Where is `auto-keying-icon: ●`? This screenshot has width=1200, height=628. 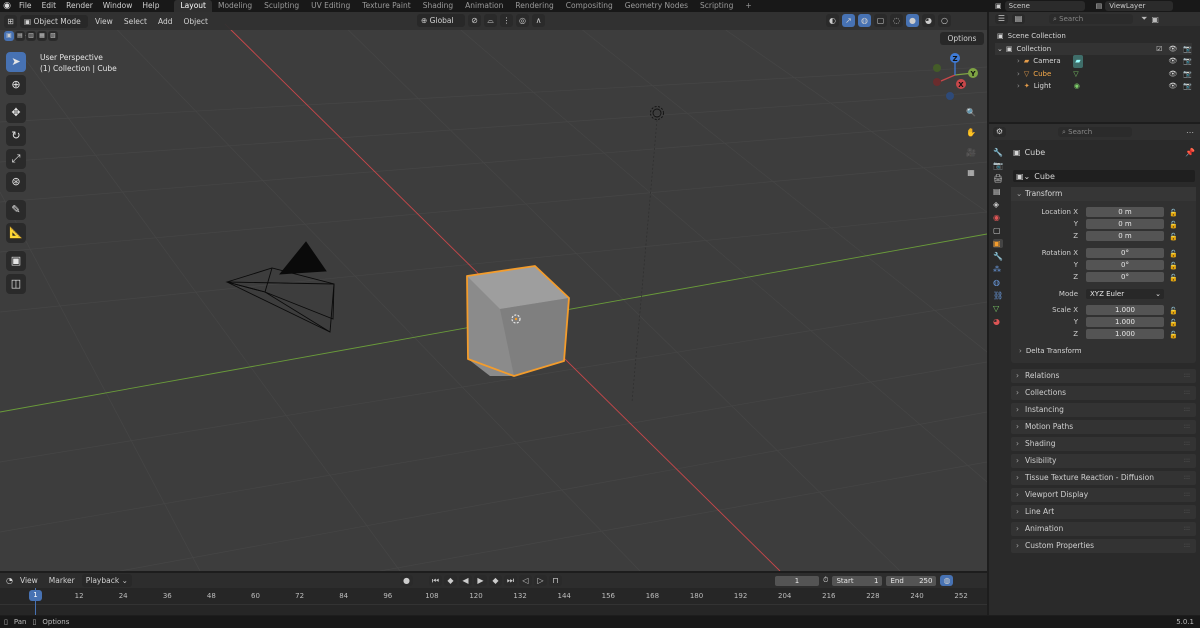 auto-keying-icon: ● is located at coordinates (406, 580).